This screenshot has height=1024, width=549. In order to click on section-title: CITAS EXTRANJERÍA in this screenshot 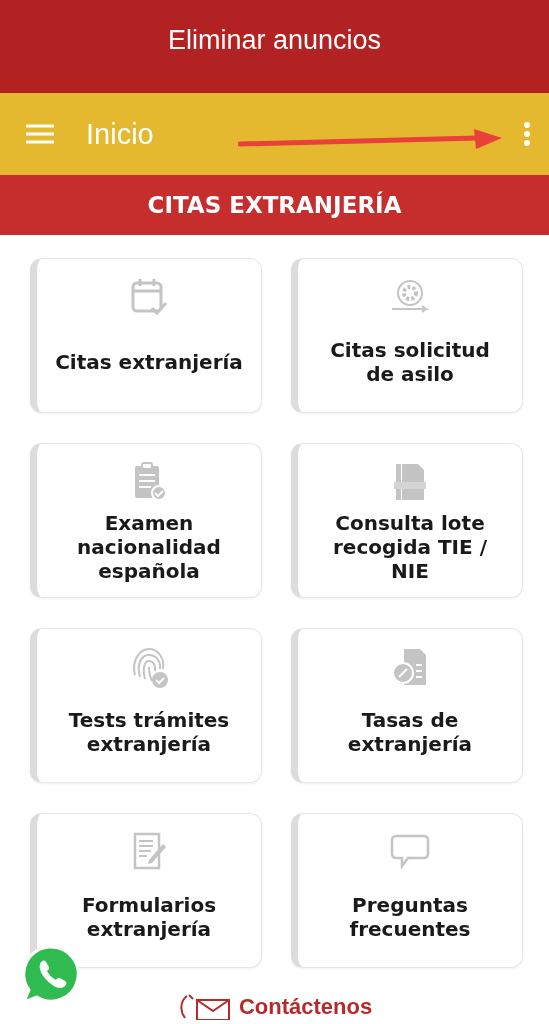, I will do `click(274, 205)`.